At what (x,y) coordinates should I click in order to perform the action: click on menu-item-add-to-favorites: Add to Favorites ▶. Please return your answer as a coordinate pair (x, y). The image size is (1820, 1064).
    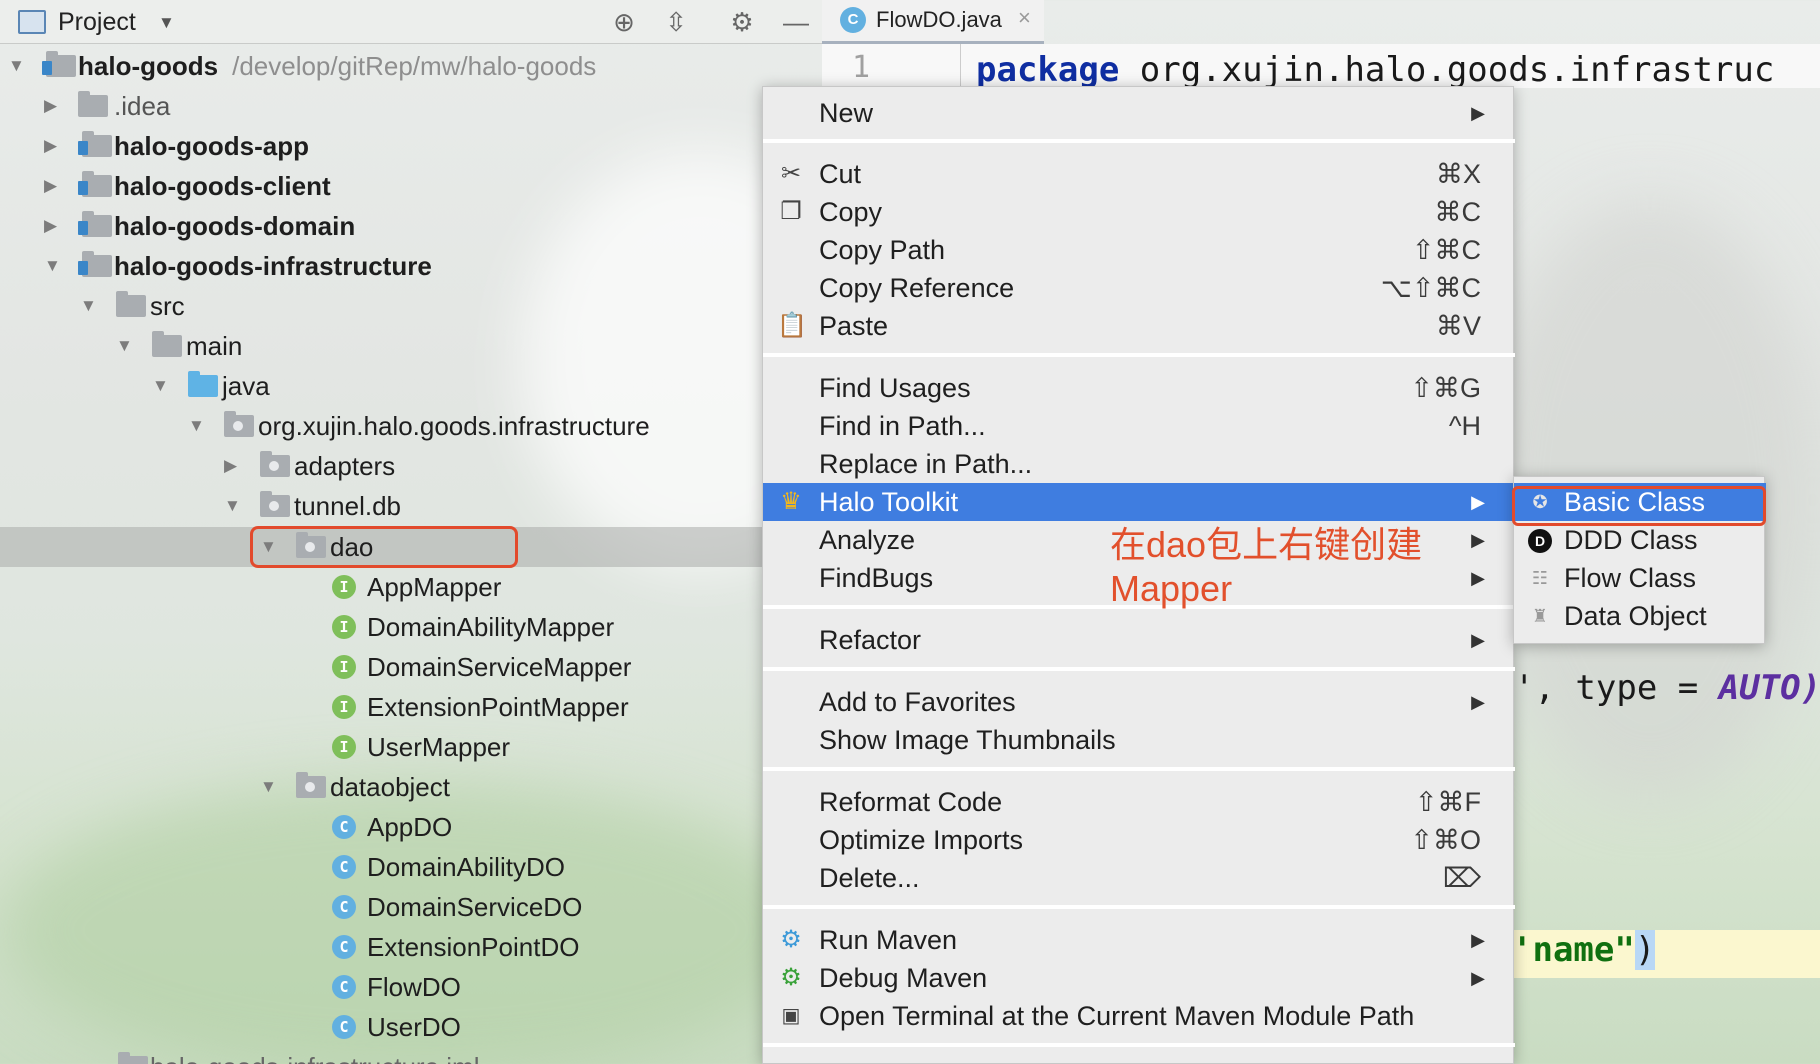
    Looking at the image, I should click on (1139, 702).